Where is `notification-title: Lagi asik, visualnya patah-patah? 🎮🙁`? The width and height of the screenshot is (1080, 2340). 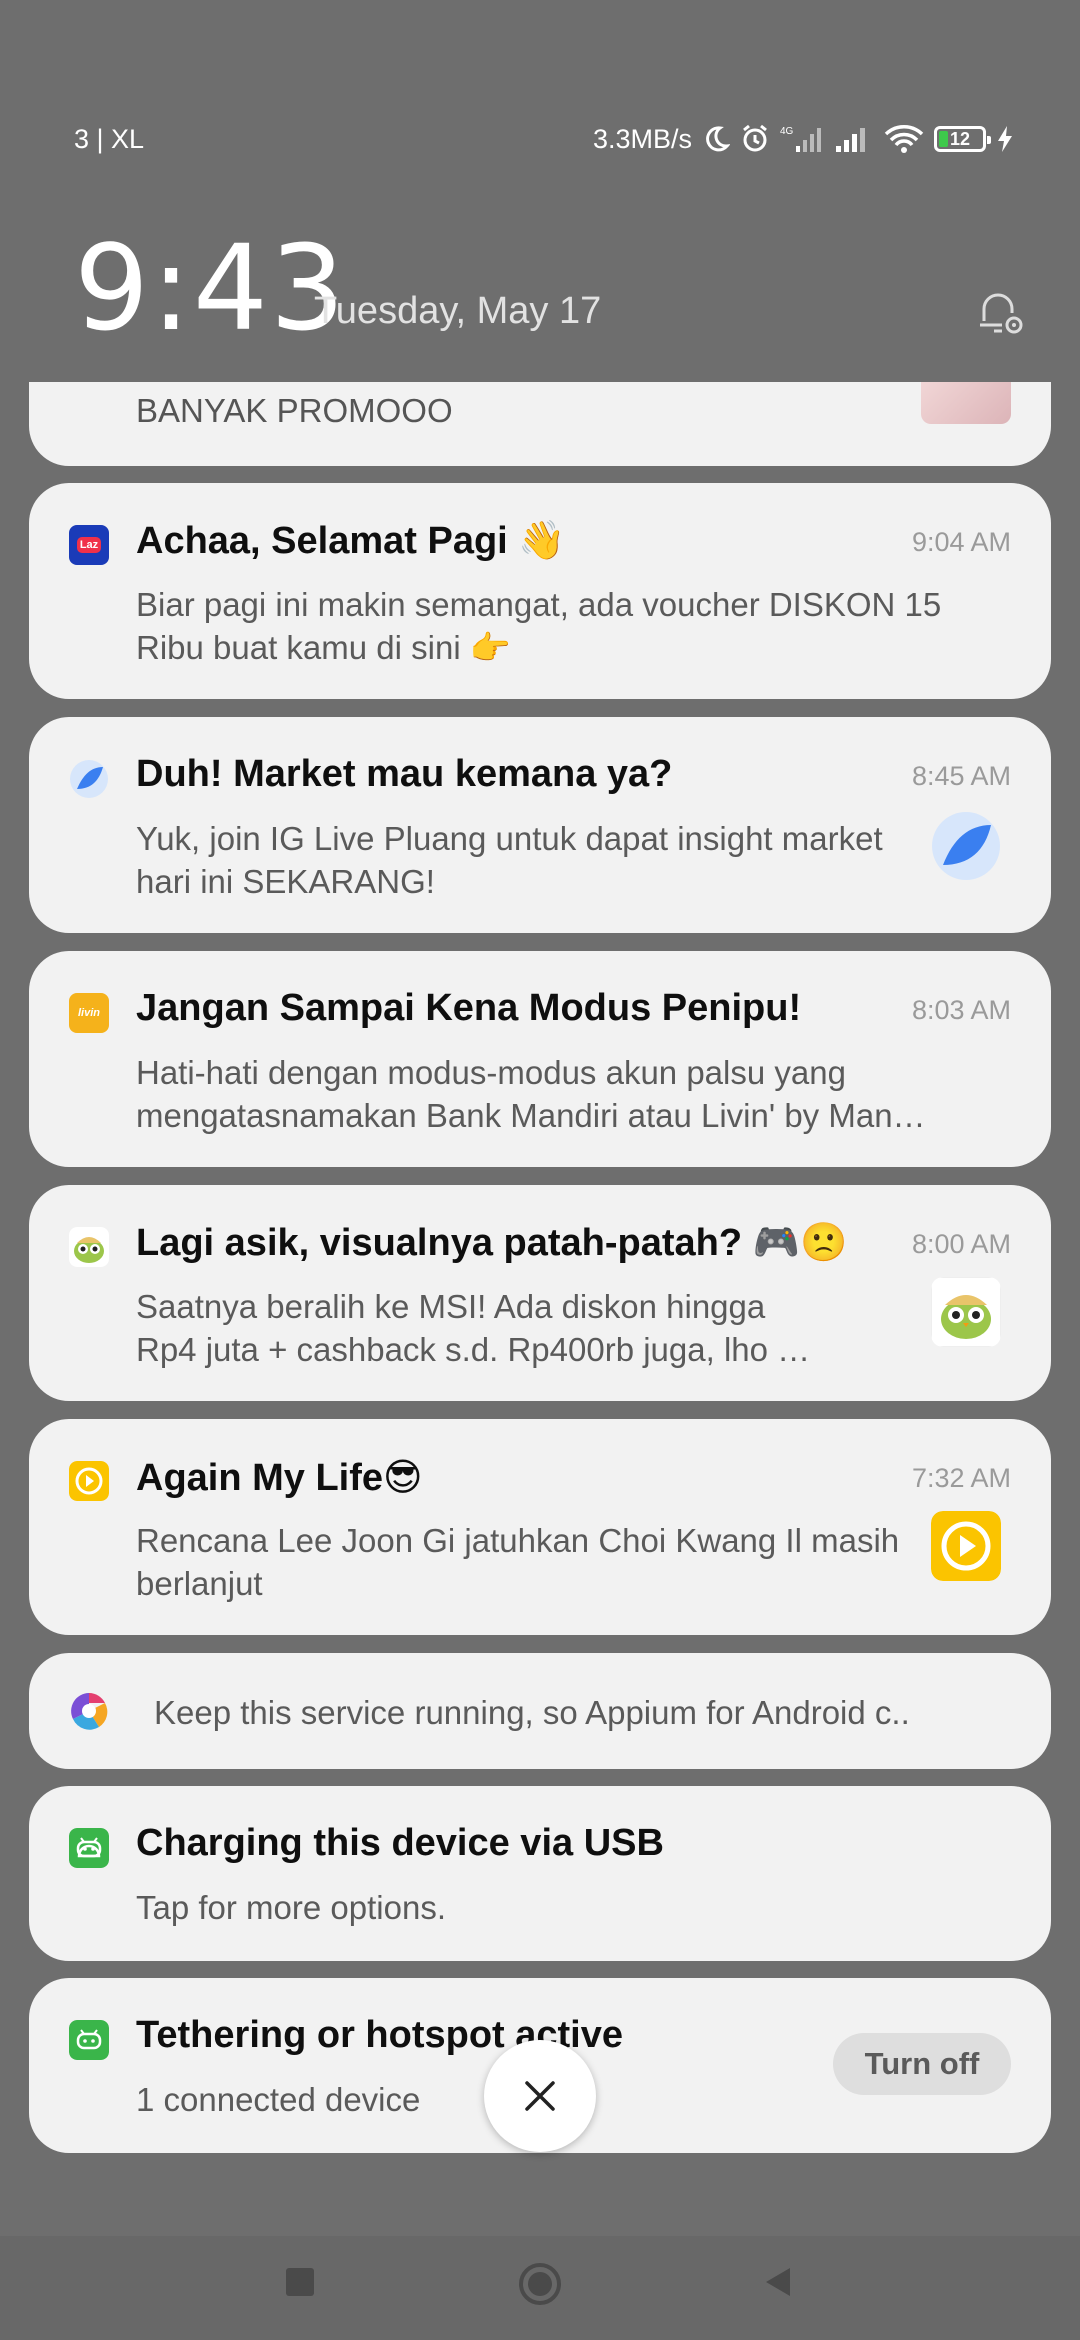 notification-title: Lagi asik, visualnya patah-patah? 🎮🙁 is located at coordinates (492, 1243).